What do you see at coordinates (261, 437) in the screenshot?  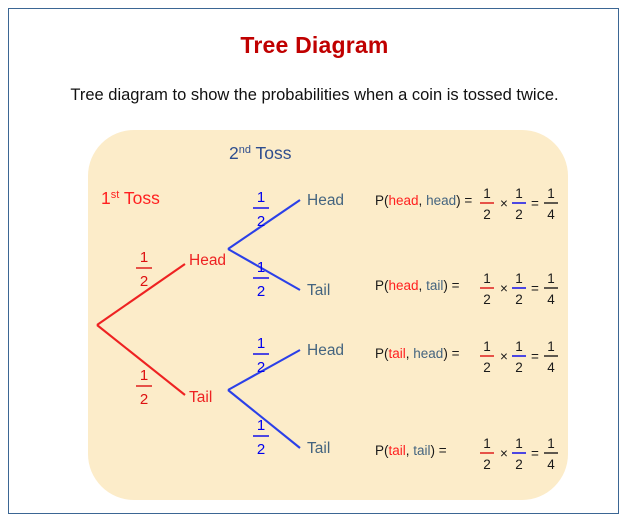 I see `prob-second-tail-2: 1 2` at bounding box center [261, 437].